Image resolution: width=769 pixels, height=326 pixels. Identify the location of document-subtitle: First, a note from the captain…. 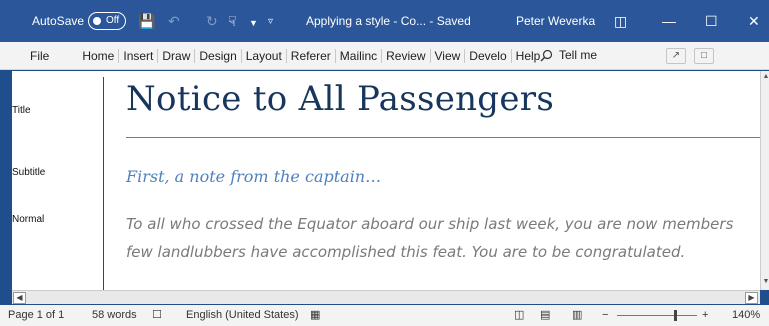
(253, 176).